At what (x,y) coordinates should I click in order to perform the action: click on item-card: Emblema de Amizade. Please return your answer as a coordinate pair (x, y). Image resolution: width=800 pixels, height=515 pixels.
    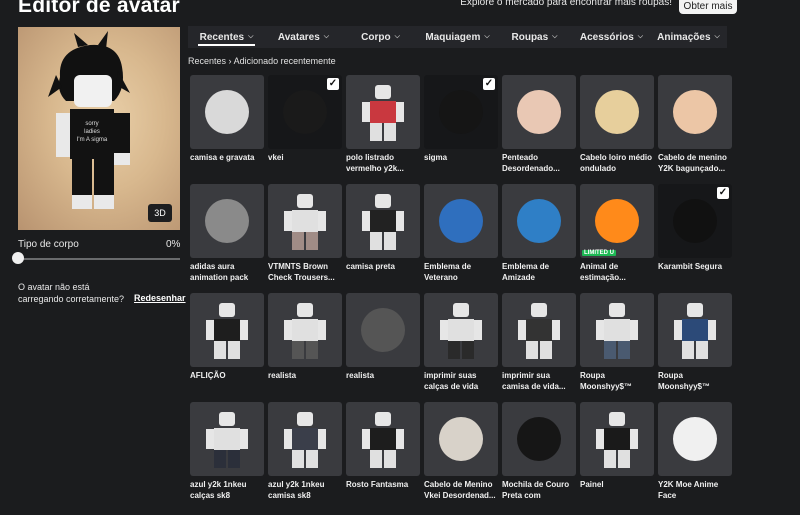
    Looking at the image, I should click on (539, 233).